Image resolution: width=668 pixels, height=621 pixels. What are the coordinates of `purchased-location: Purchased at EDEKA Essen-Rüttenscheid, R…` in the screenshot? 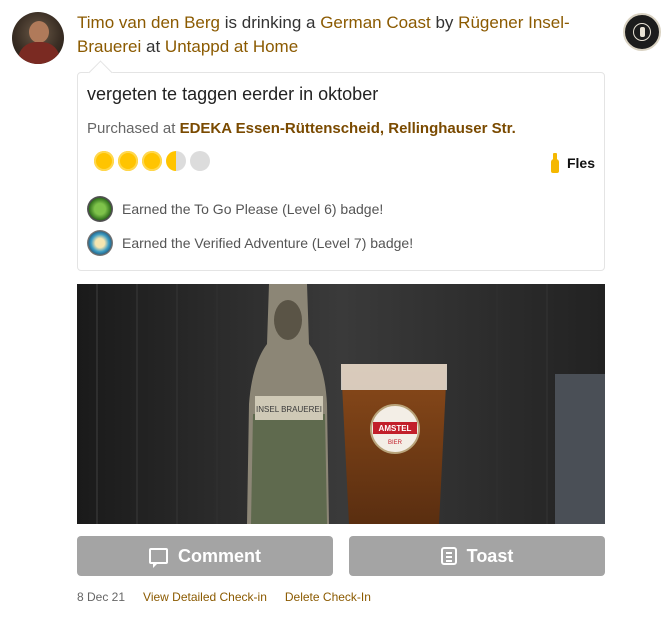 It's located at (301, 128).